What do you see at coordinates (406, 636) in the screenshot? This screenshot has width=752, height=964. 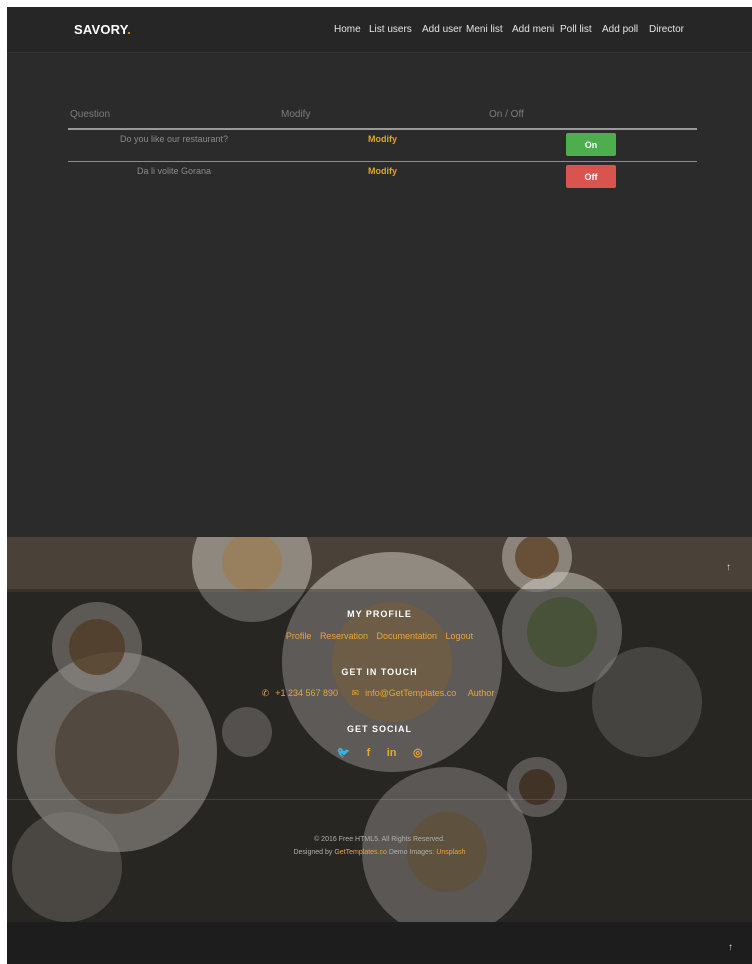 I see `footer-link-documentation: Documentation` at bounding box center [406, 636].